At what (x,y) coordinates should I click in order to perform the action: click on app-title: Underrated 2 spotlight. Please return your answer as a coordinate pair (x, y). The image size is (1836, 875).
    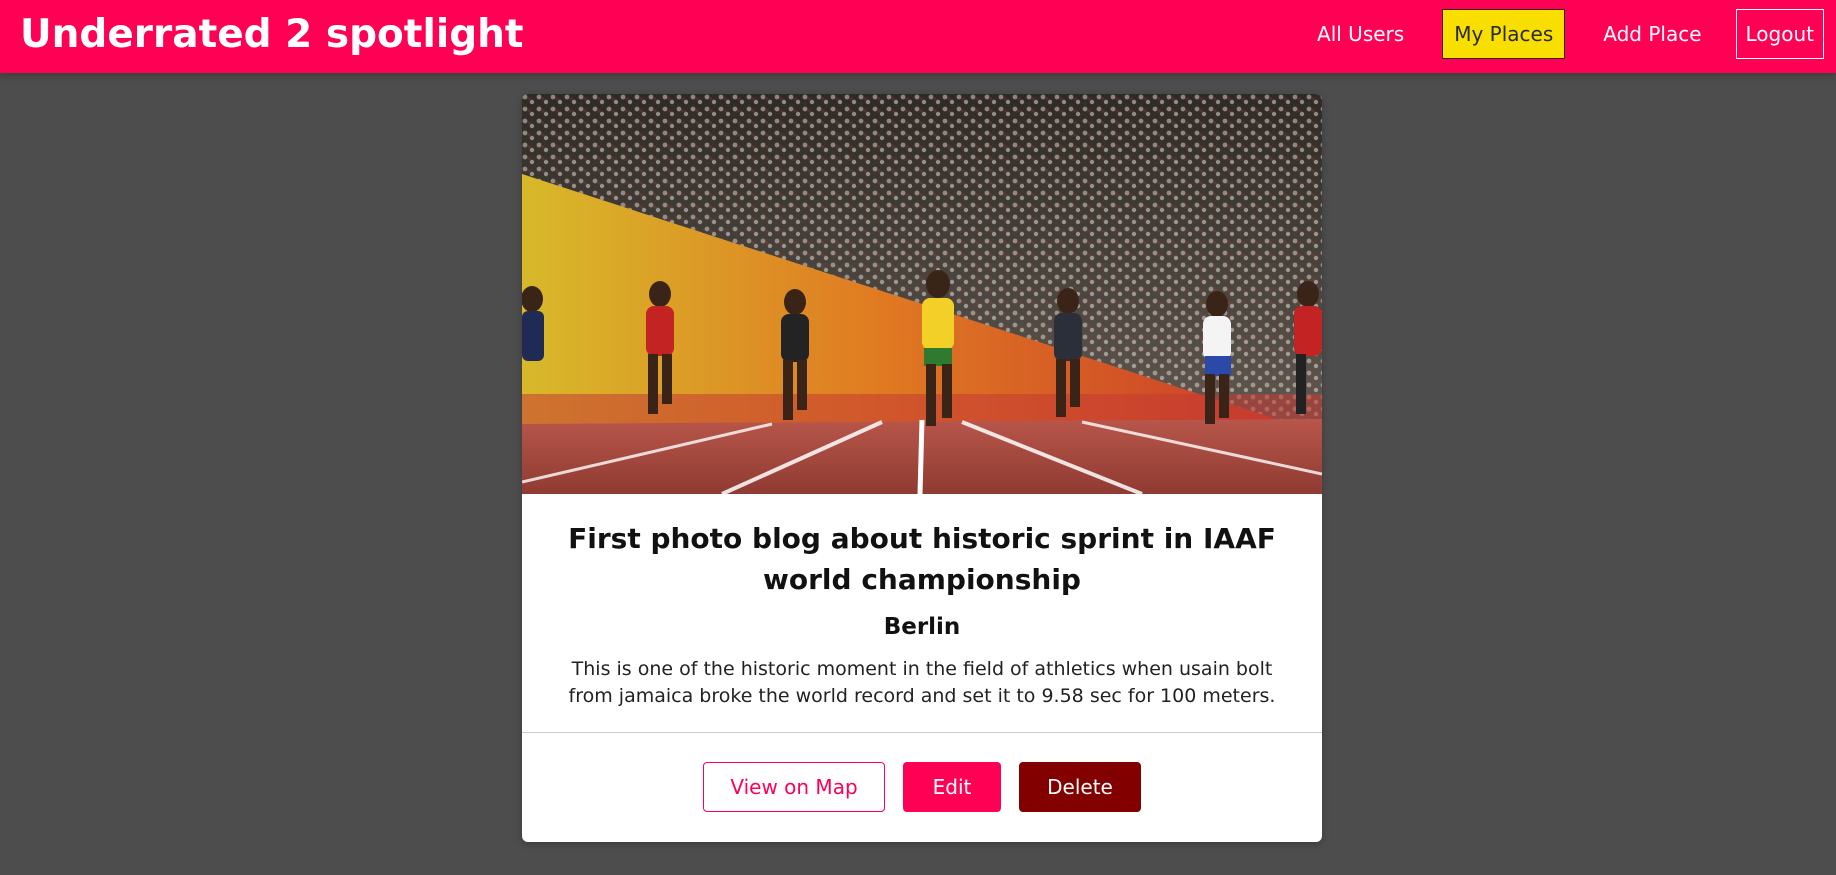
    Looking at the image, I should click on (272, 35).